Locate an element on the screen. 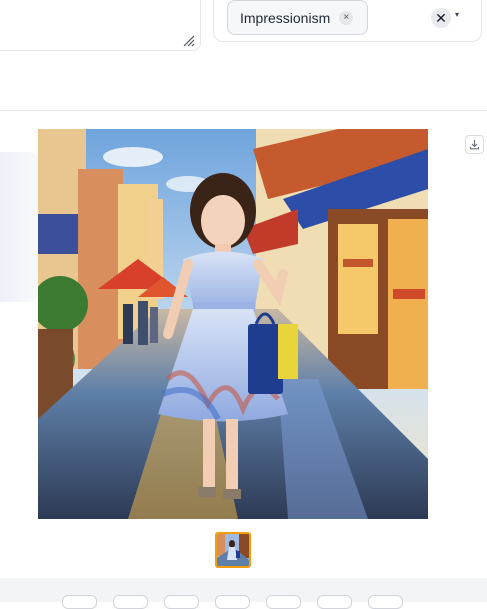  download-button is located at coordinates (474, 144).